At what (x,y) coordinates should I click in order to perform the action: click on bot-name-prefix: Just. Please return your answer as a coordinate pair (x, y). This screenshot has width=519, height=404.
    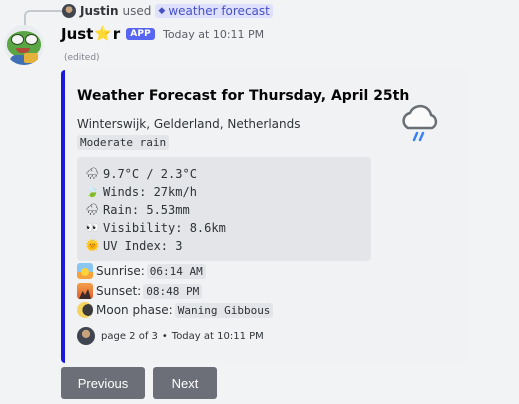
    Looking at the image, I should click on (77, 34).